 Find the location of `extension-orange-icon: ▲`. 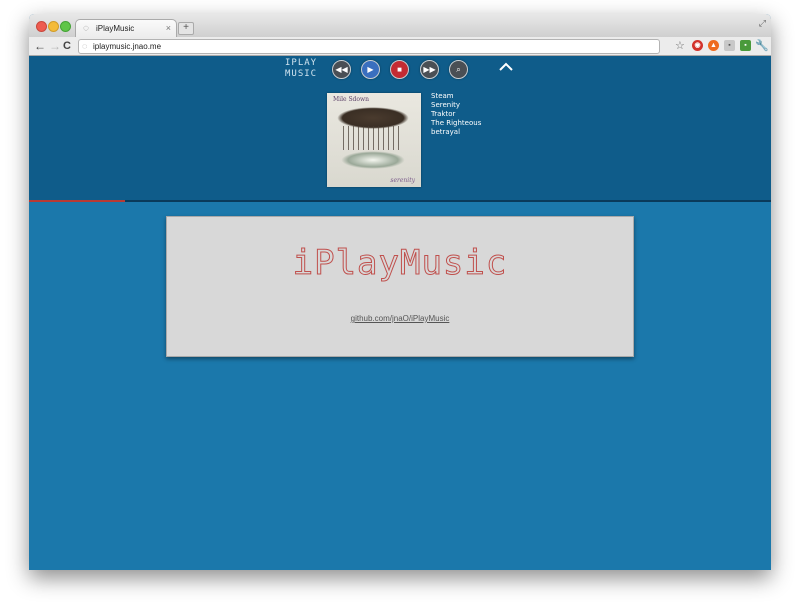

extension-orange-icon: ▲ is located at coordinates (713, 45).